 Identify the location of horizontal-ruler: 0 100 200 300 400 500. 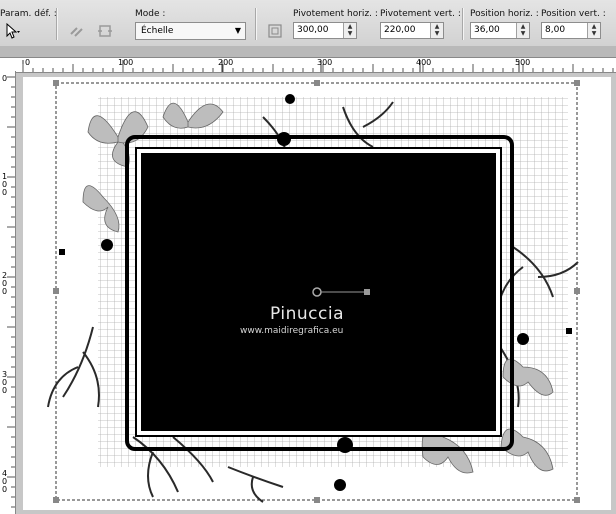
(308, 65).